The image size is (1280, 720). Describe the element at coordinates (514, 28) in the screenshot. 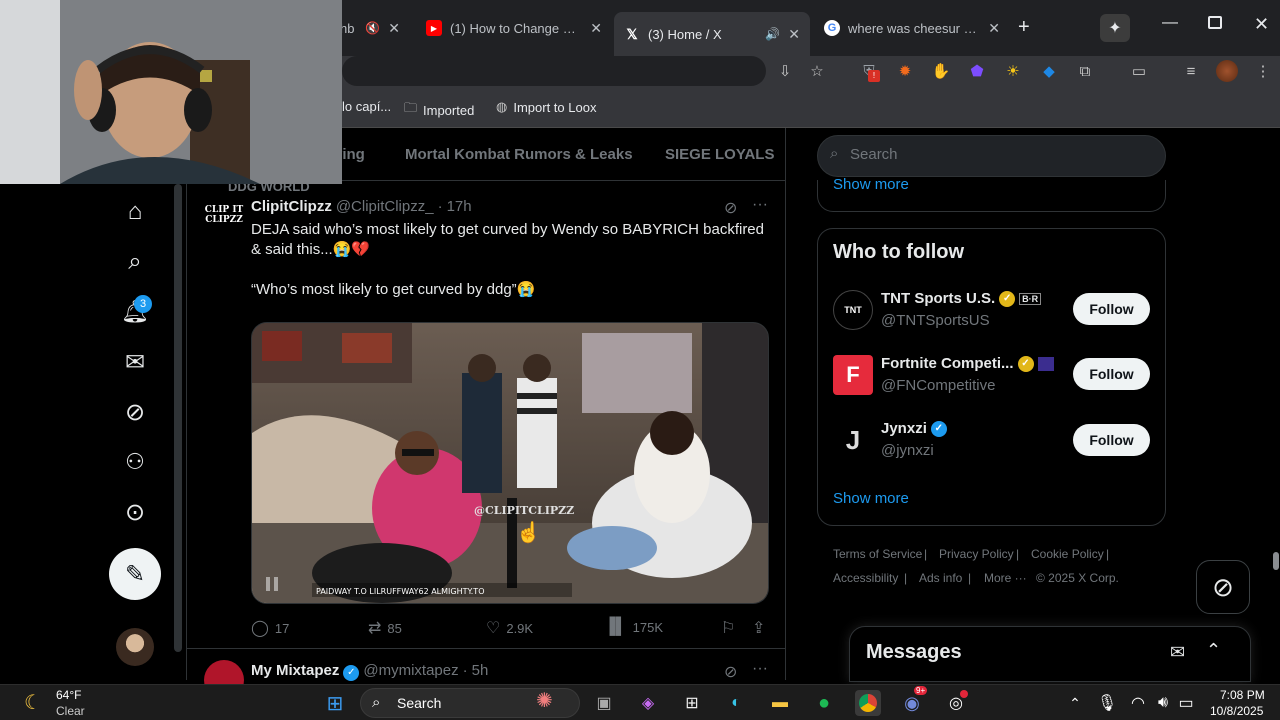

I see `tab-youtube: ▶ (1) How to Change Stre ✕` at that location.